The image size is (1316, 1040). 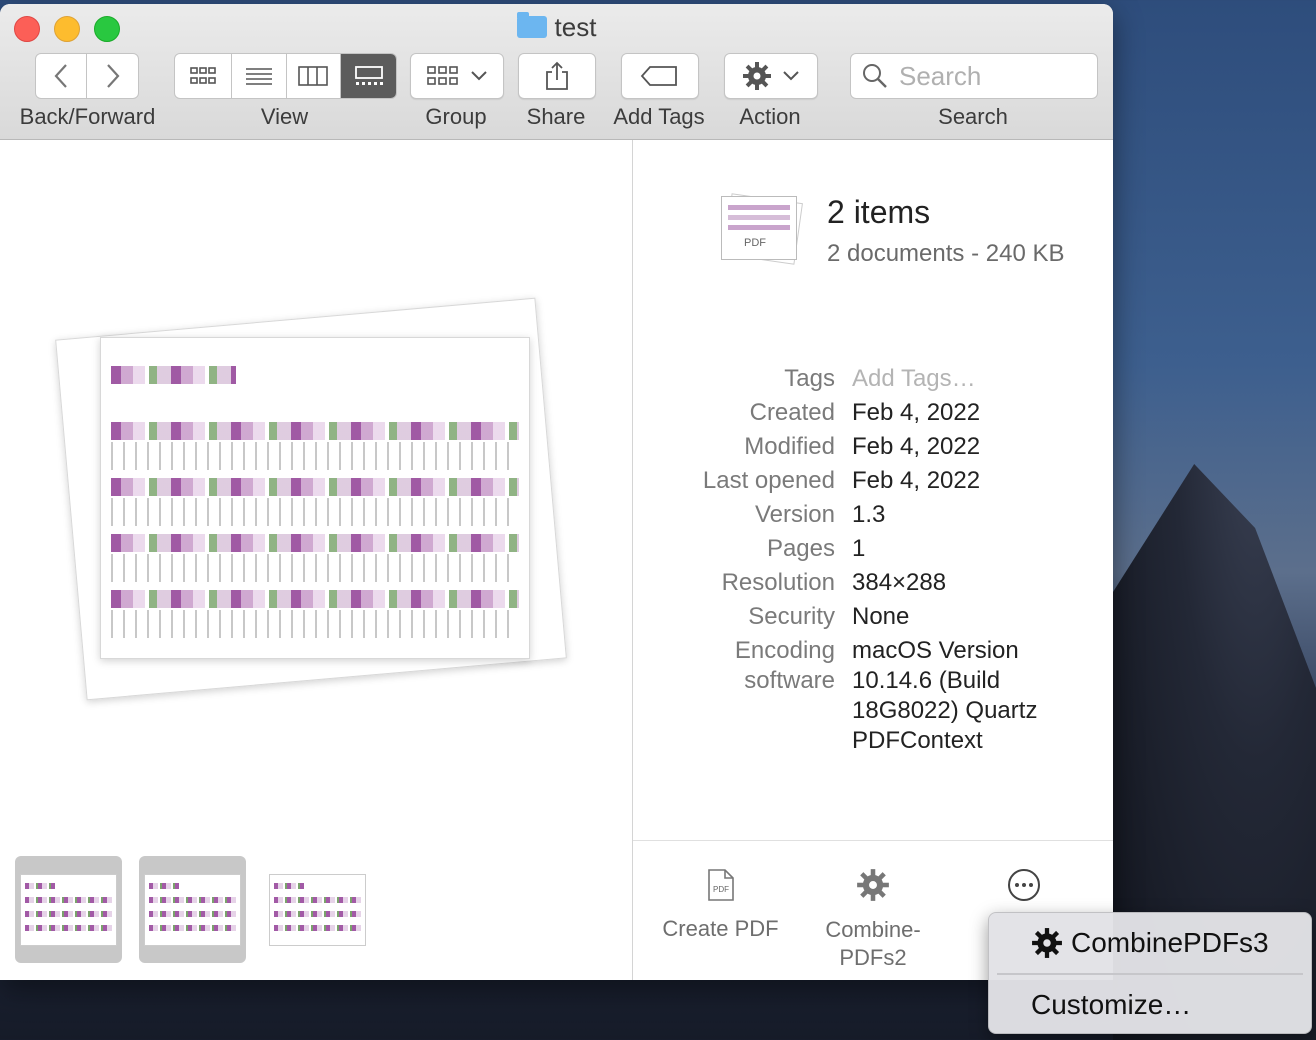 I want to click on view-columns-button, so click(x=314, y=76).